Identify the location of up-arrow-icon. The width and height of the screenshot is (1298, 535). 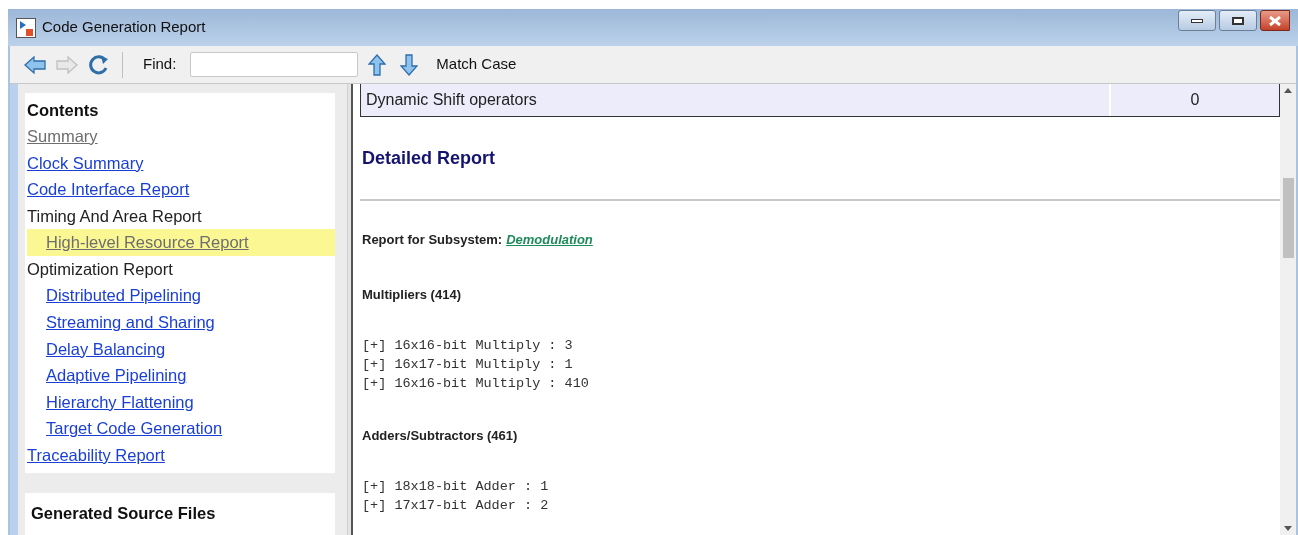
(377, 64).